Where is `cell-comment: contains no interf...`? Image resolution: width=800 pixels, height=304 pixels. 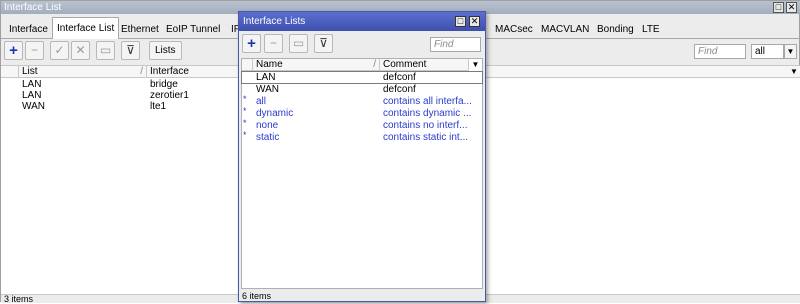
cell-comment: contains no interf... is located at coordinates (425, 125).